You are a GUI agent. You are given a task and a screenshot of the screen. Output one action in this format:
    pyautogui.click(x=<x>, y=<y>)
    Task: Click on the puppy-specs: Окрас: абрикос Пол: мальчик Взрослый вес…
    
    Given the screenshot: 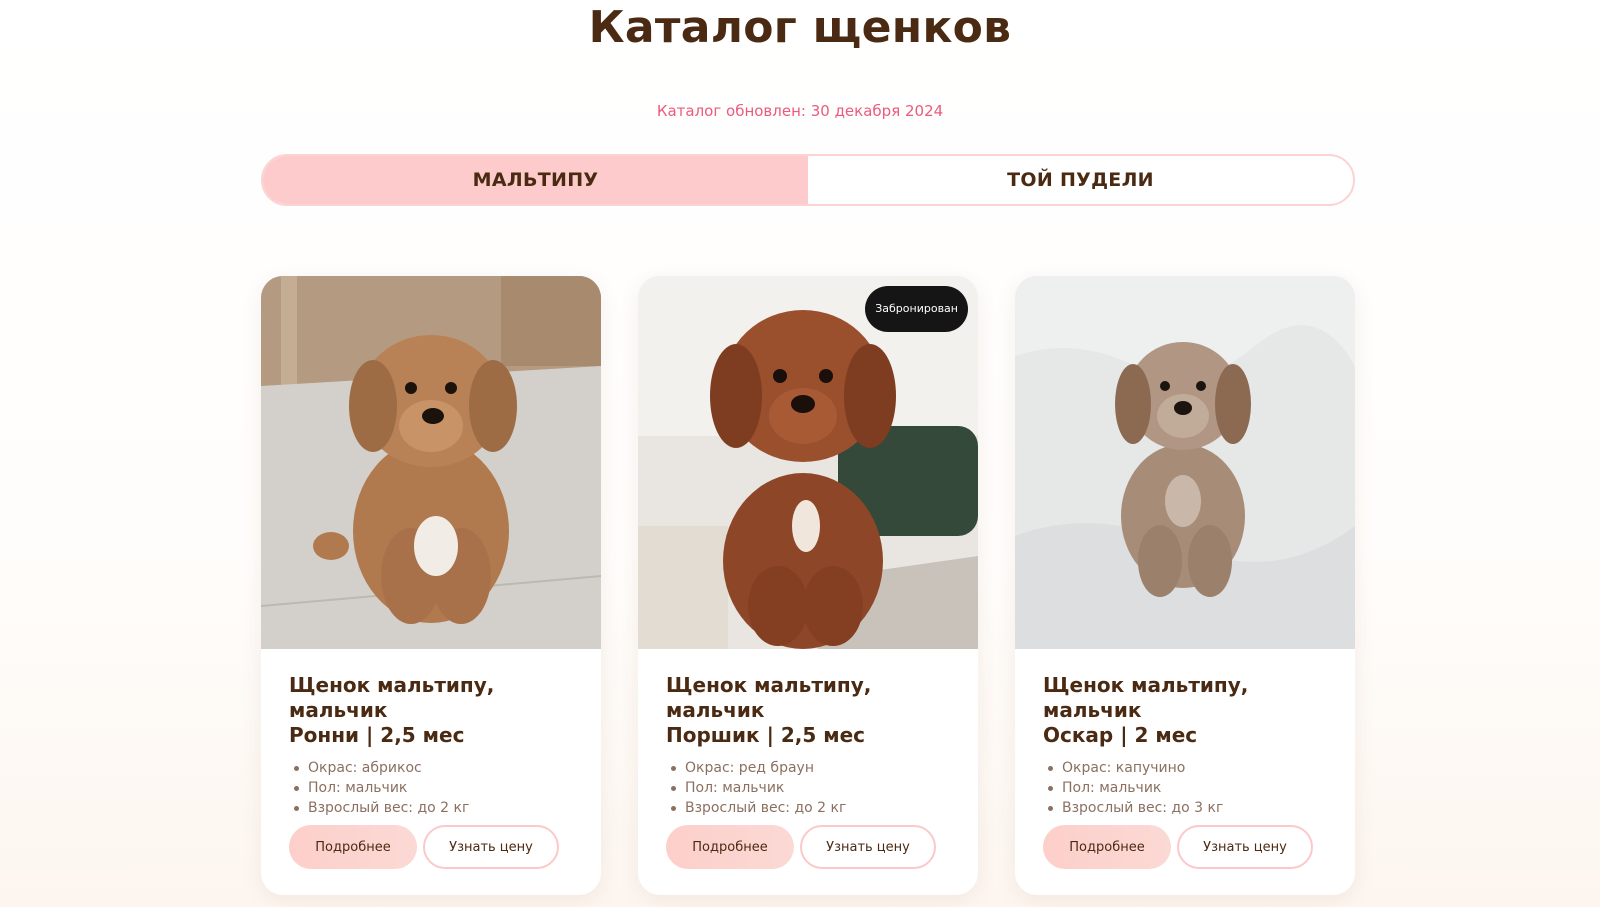 What is the action you would take?
    pyautogui.click(x=431, y=788)
    